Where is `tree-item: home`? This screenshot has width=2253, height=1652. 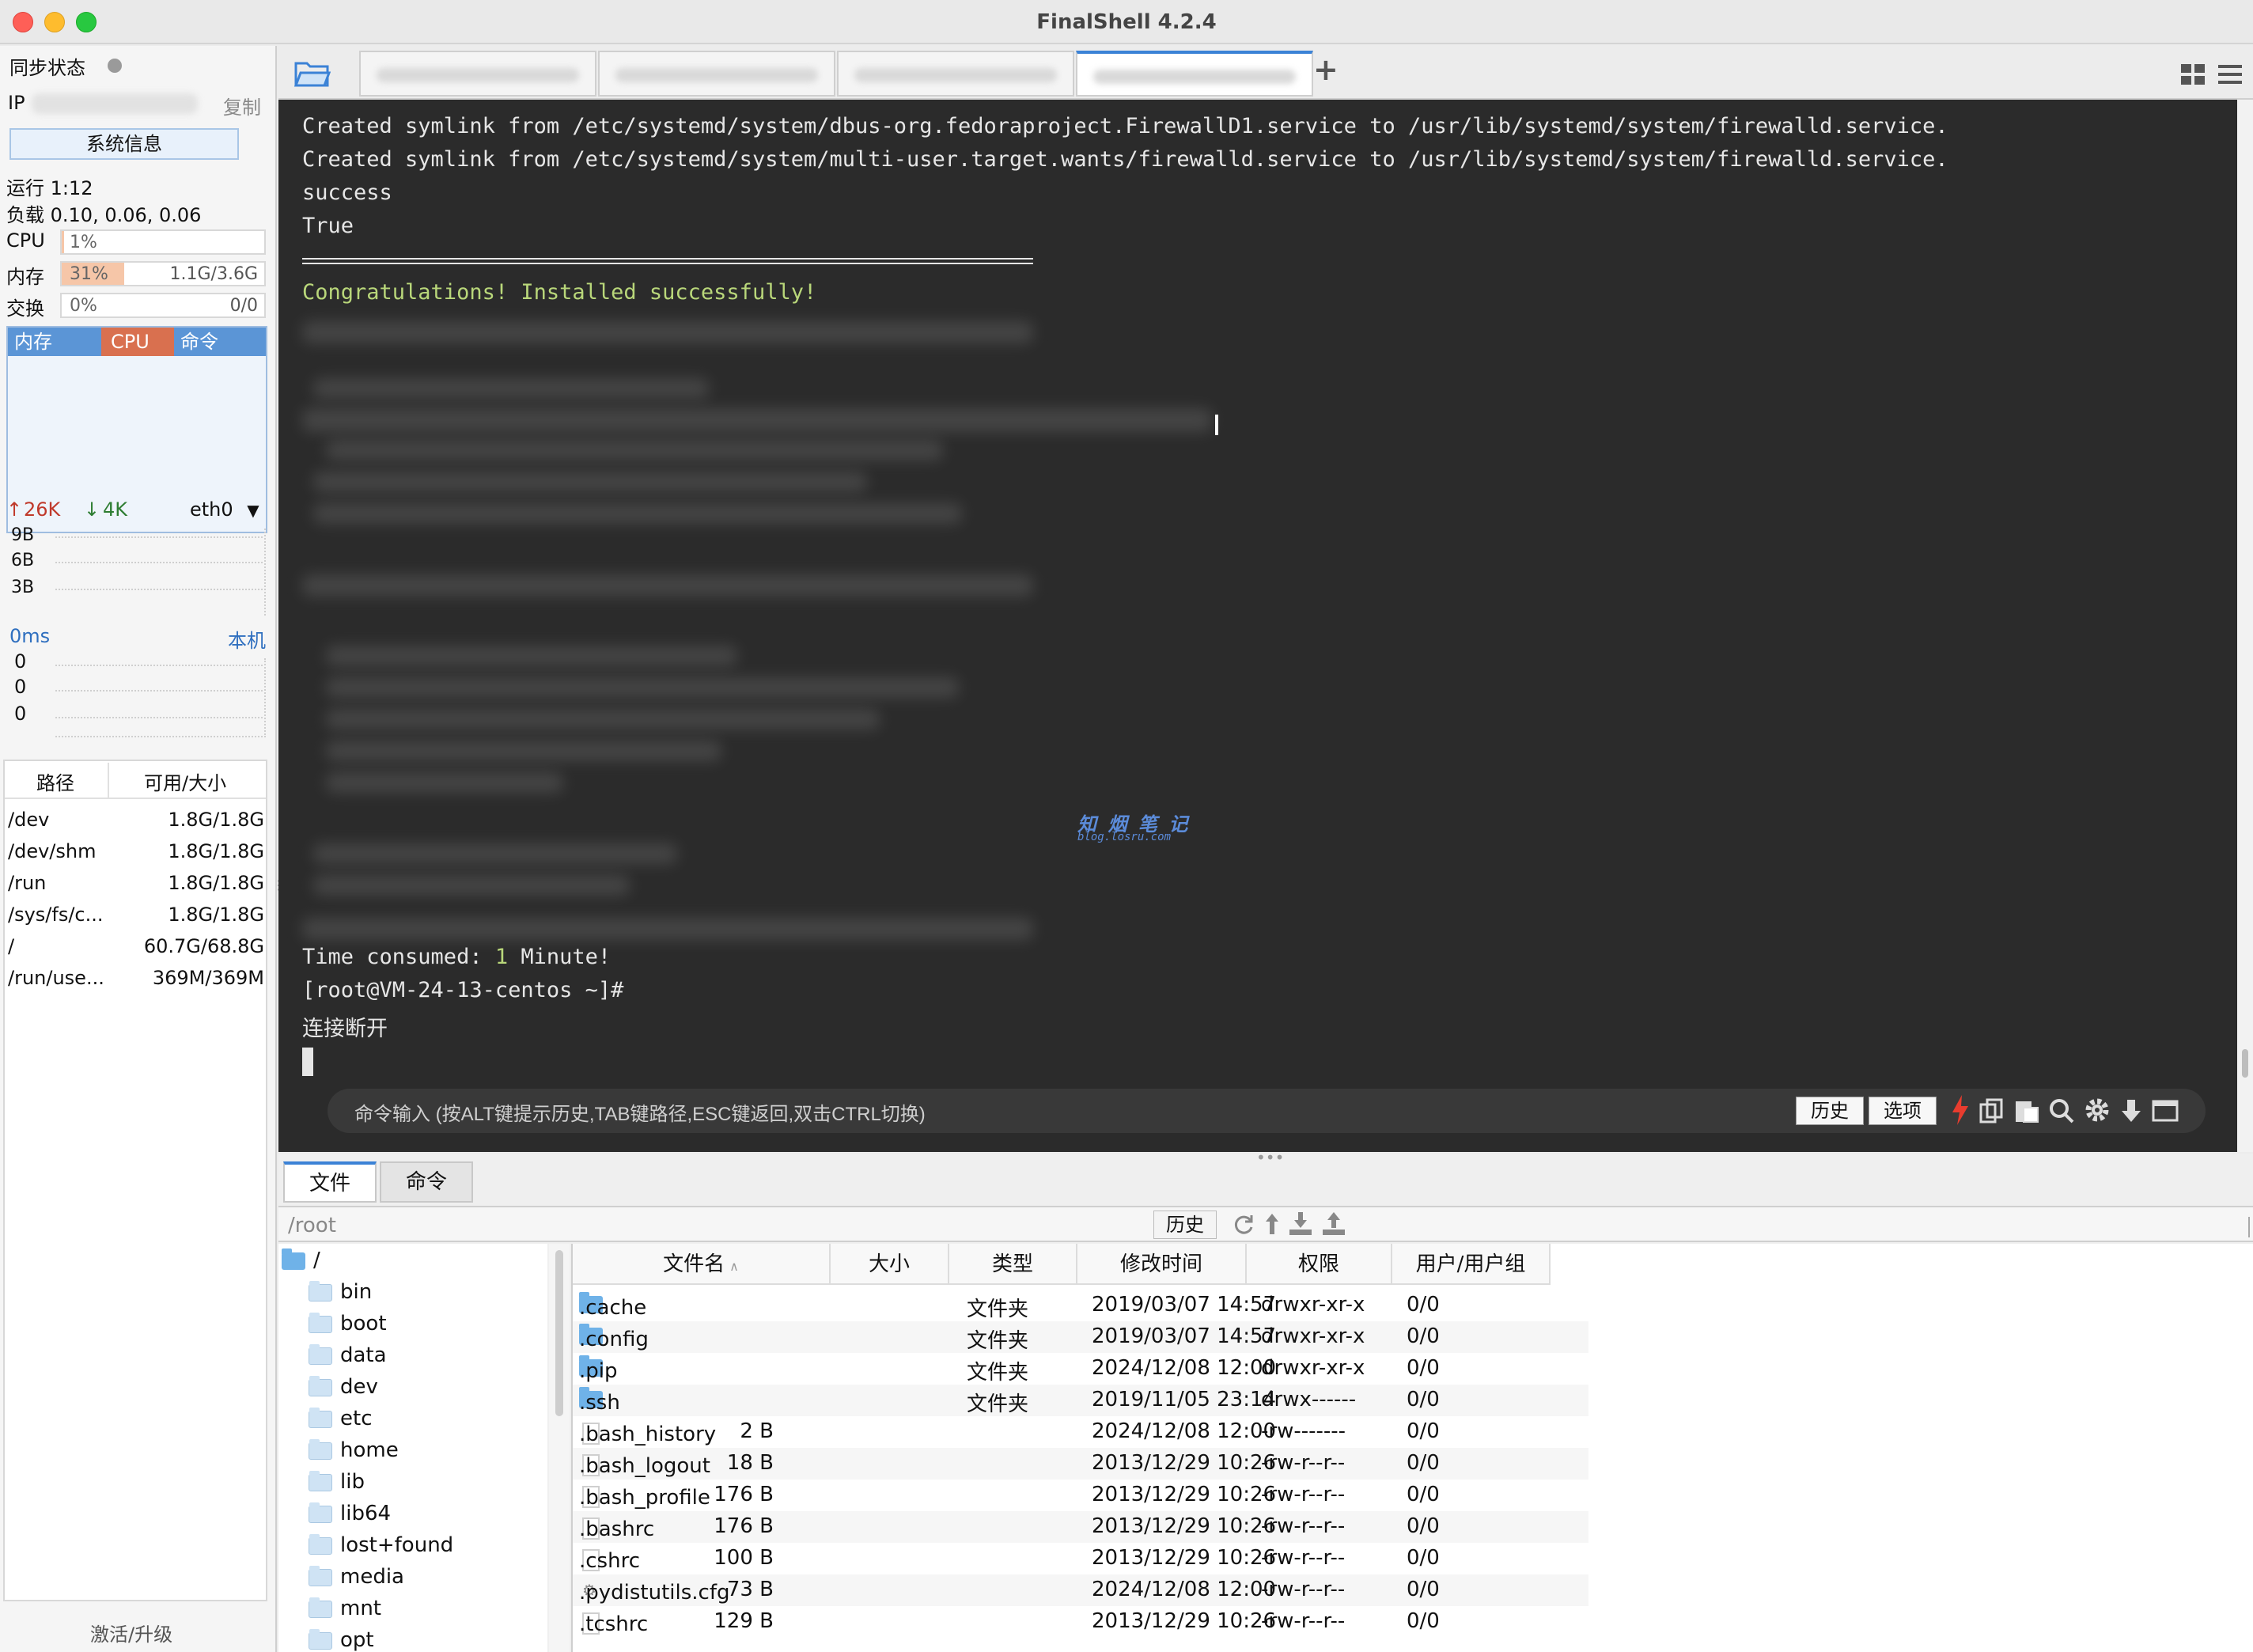
tree-item: home is located at coordinates (354, 1450).